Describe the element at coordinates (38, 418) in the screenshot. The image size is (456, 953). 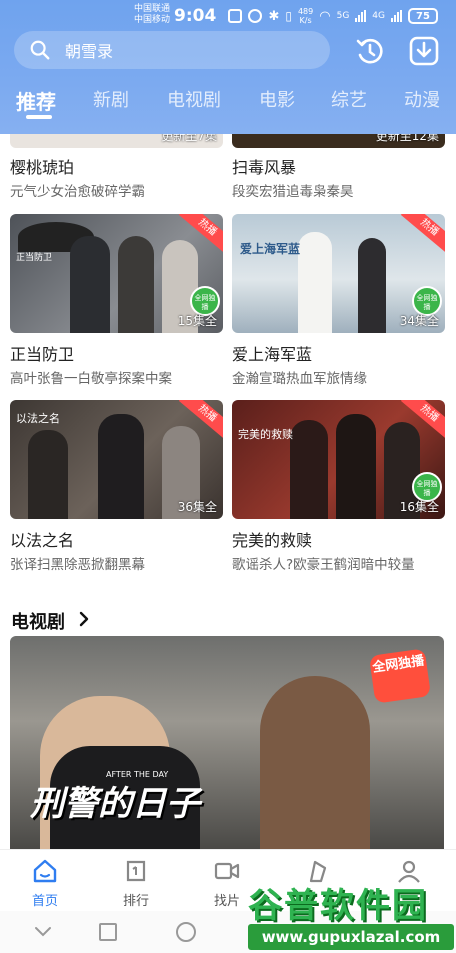
I see `poster-title: 以法之名` at that location.